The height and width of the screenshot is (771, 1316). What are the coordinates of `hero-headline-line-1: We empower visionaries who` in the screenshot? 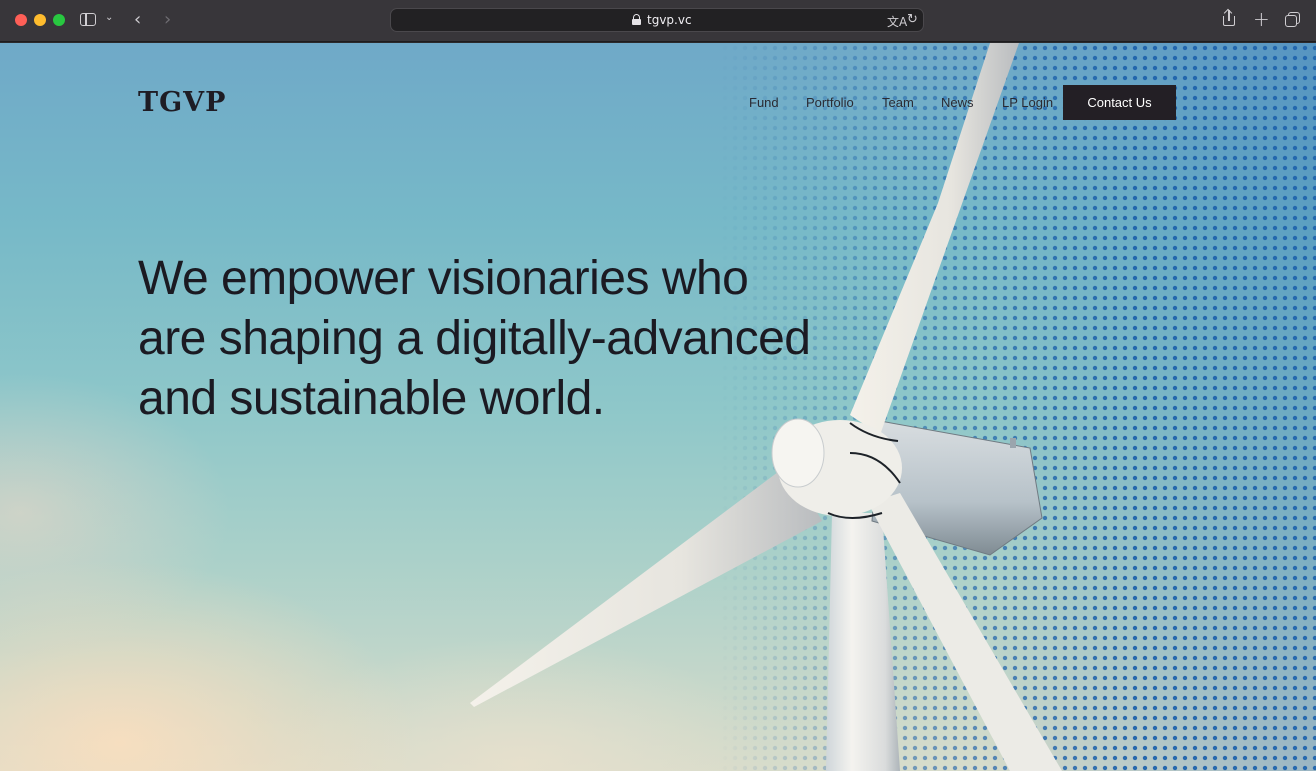 It's located at (443, 278).